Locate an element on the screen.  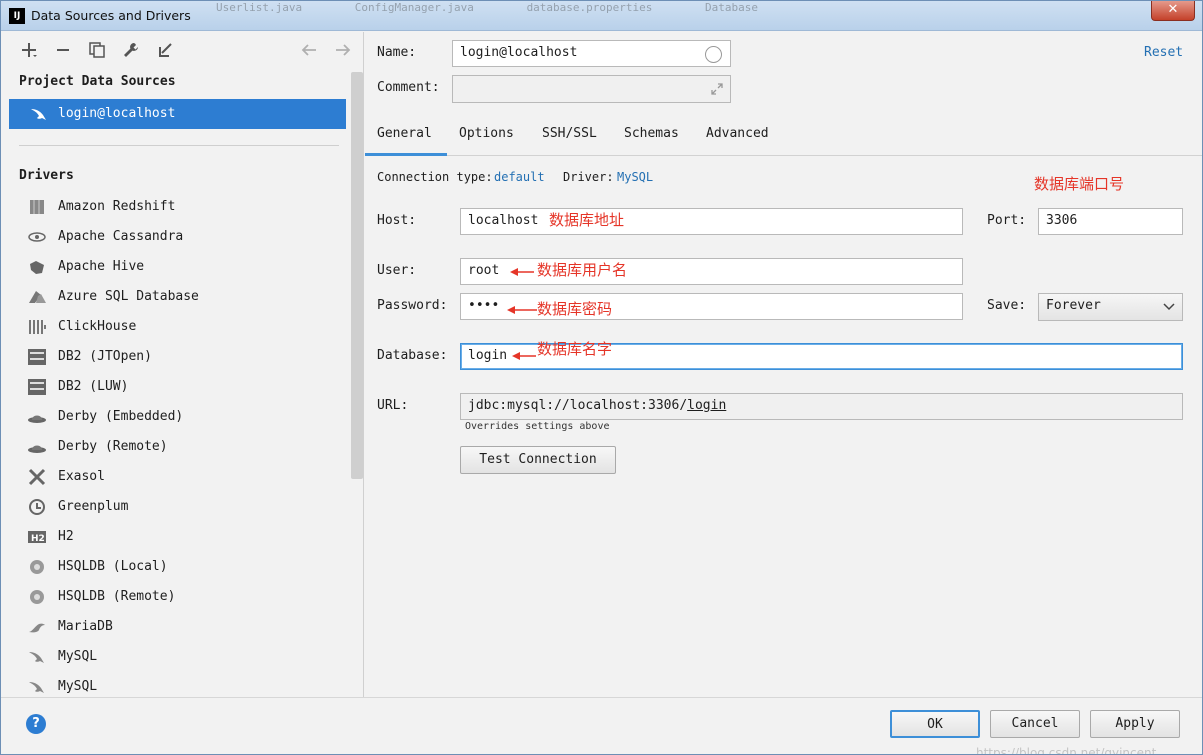
greenplum-icon is located at coordinates (37, 507).